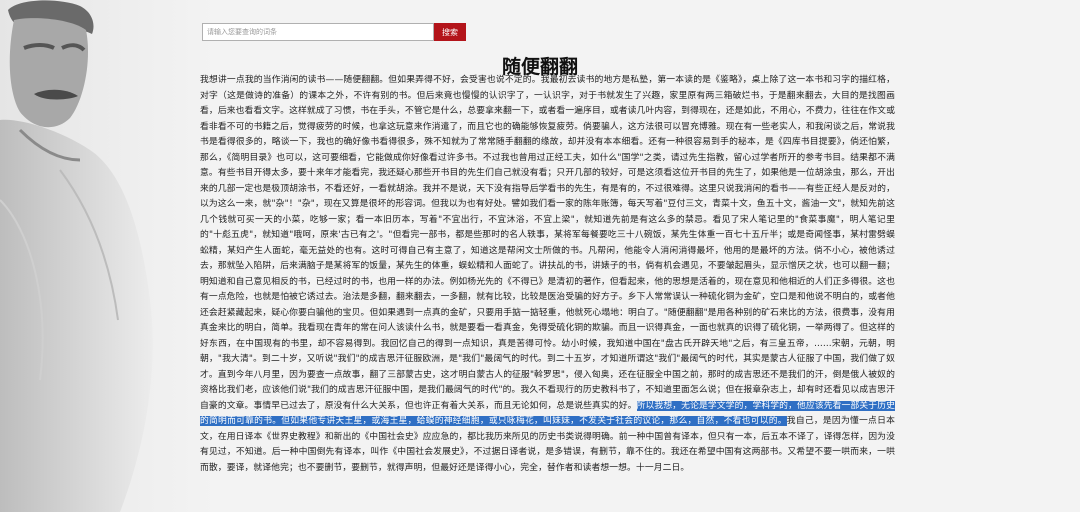 This screenshot has height=512, width=1080. What do you see at coordinates (318, 32) in the screenshot?
I see `search-input` at bounding box center [318, 32].